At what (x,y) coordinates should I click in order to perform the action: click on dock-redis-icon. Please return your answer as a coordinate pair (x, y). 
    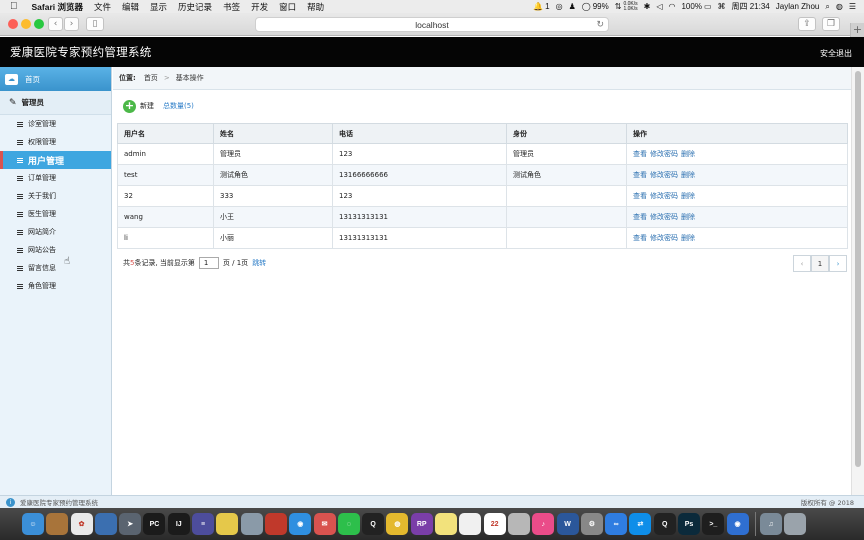
    Looking at the image, I should click on (275, 524).